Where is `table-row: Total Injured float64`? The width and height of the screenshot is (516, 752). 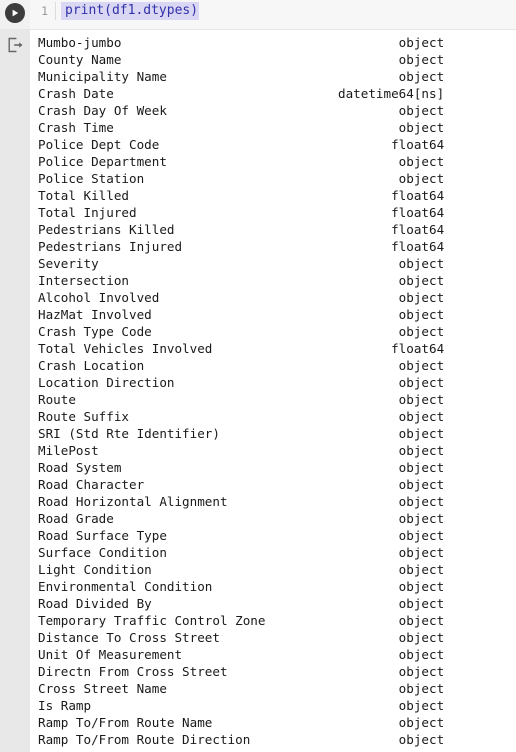 table-row: Total Injured float64 is located at coordinates (241, 212).